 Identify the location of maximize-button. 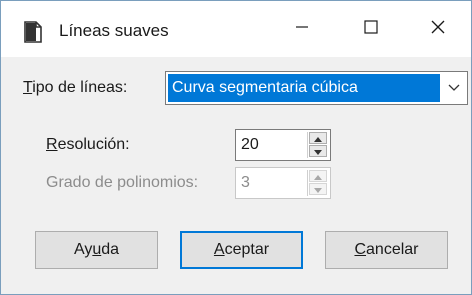
(371, 29).